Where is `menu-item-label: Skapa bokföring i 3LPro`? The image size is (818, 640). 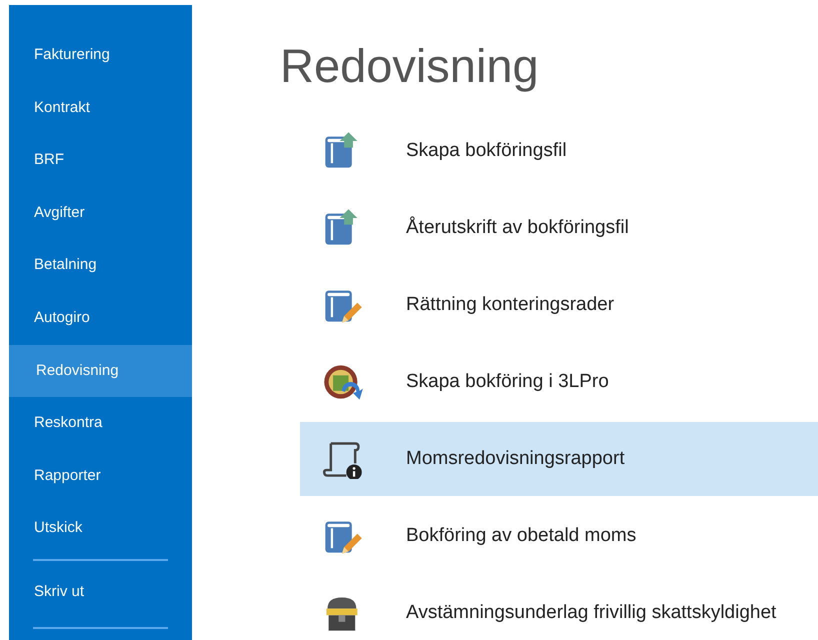 menu-item-label: Skapa bokföring i 3LPro is located at coordinates (507, 382).